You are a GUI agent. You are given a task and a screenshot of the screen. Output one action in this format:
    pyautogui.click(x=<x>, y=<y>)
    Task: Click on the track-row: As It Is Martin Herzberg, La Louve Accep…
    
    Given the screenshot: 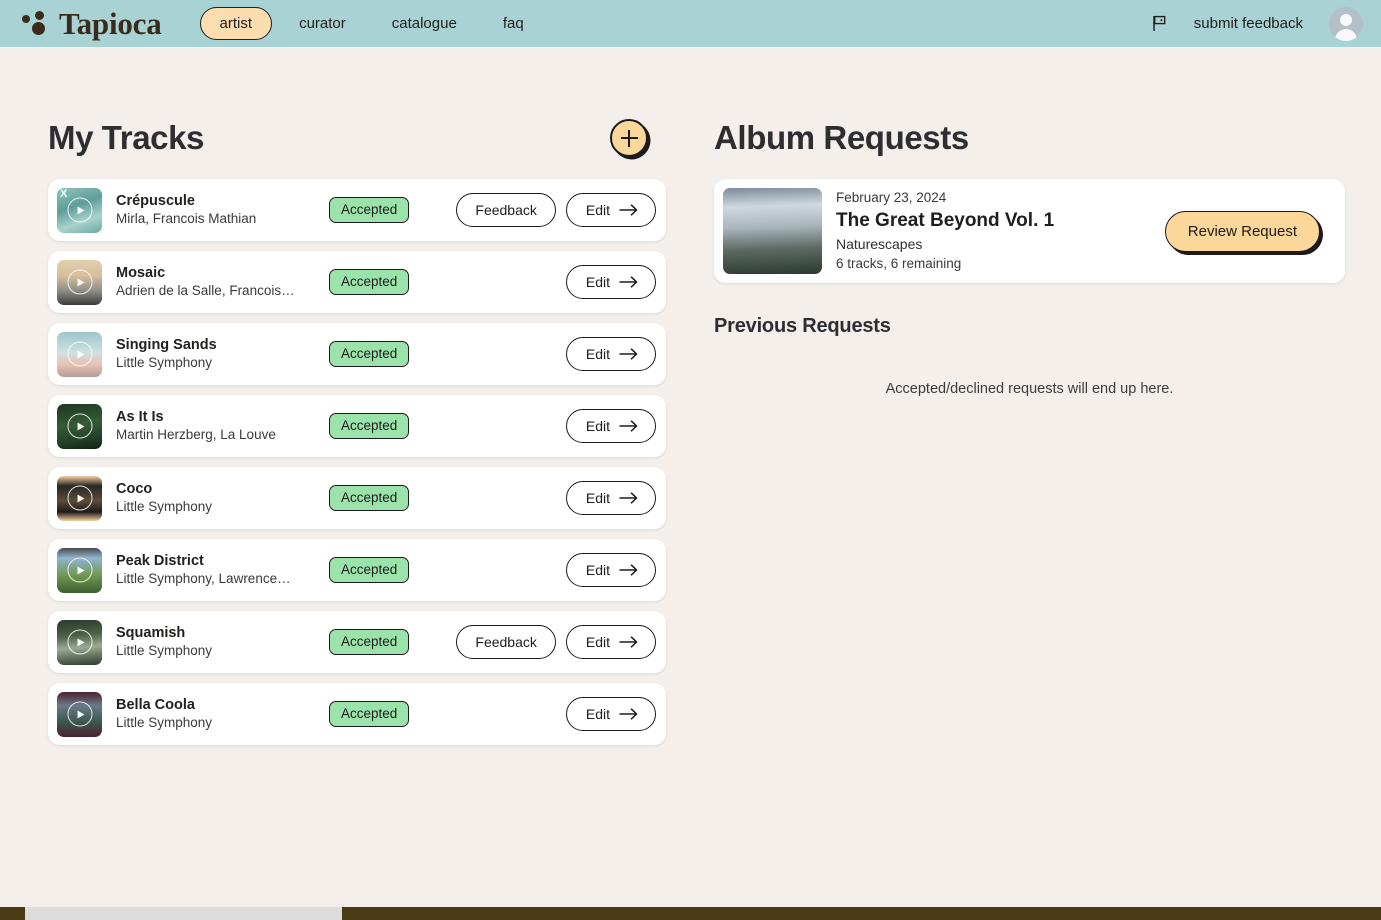 What is the action you would take?
    pyautogui.click(x=357, y=426)
    